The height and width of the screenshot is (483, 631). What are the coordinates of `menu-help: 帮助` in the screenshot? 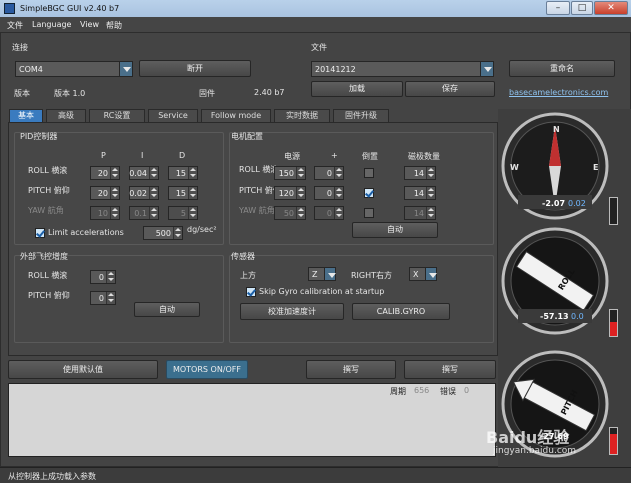 It's located at (114, 25).